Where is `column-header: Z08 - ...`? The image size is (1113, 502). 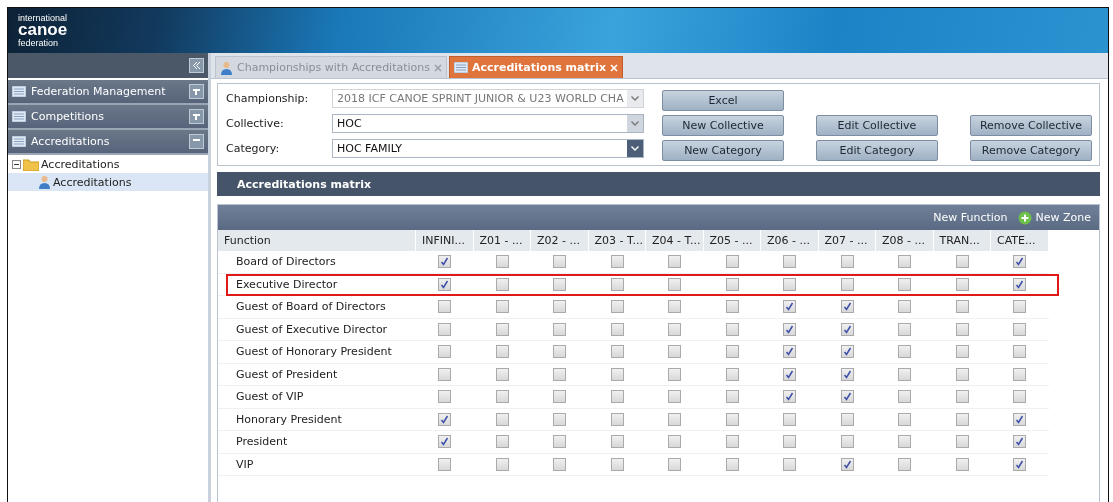 column-header: Z08 - ... is located at coordinates (905, 240).